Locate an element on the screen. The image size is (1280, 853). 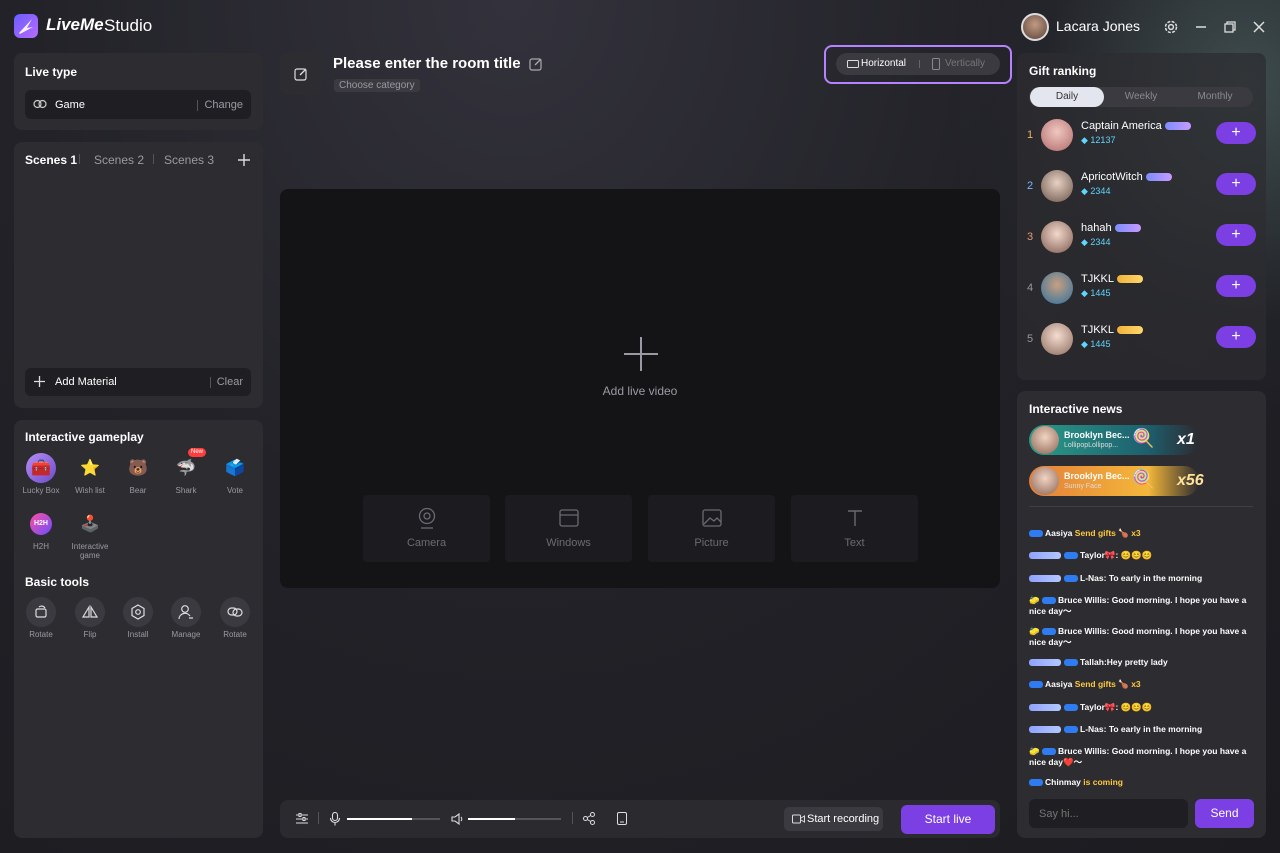
tab-monthly: Monthly is located at coordinates (1215, 97).